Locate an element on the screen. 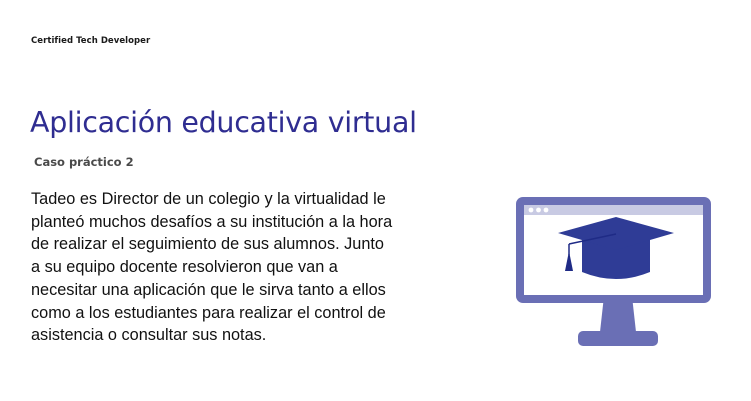  monitor-graduation-cap-icon is located at coordinates (613, 271).